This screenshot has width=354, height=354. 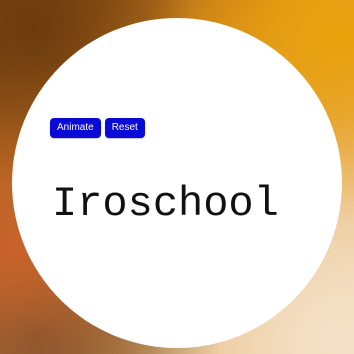 I want to click on control-bar: Animate Reset, so click(x=97, y=128).